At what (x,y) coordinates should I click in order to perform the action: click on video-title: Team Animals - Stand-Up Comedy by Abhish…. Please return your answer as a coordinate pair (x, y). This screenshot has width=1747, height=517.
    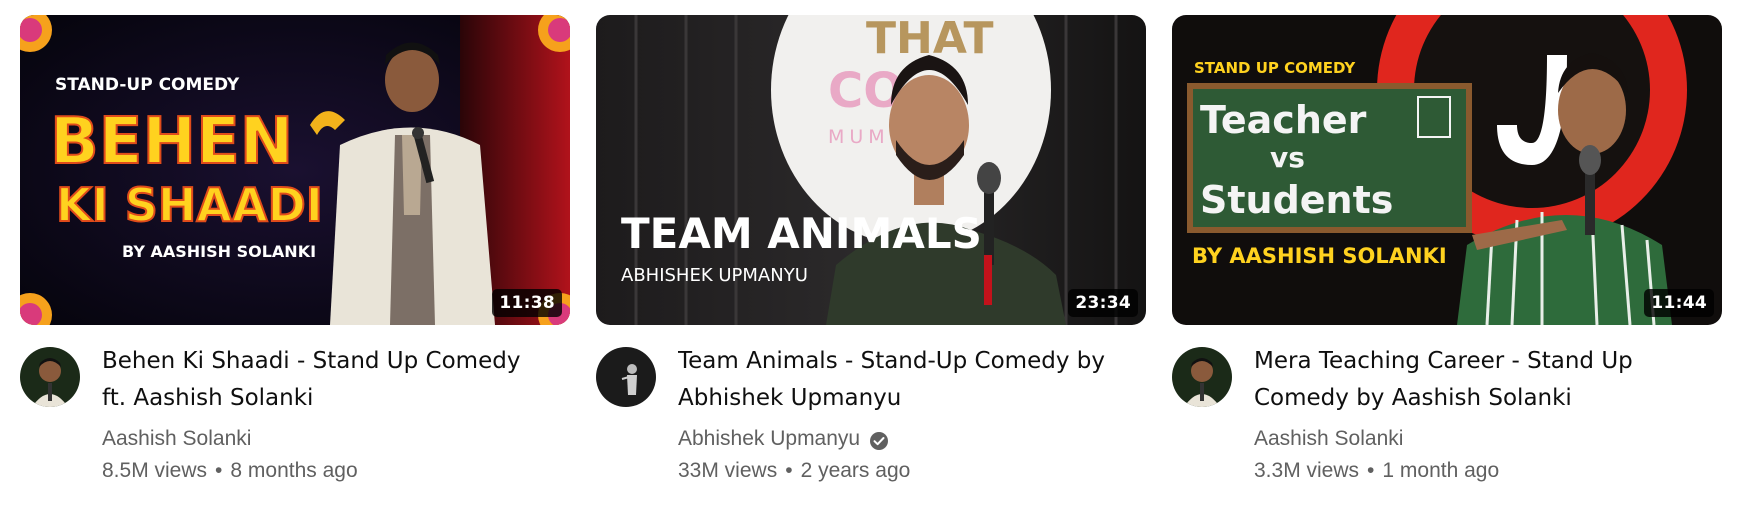
    Looking at the image, I should click on (912, 380).